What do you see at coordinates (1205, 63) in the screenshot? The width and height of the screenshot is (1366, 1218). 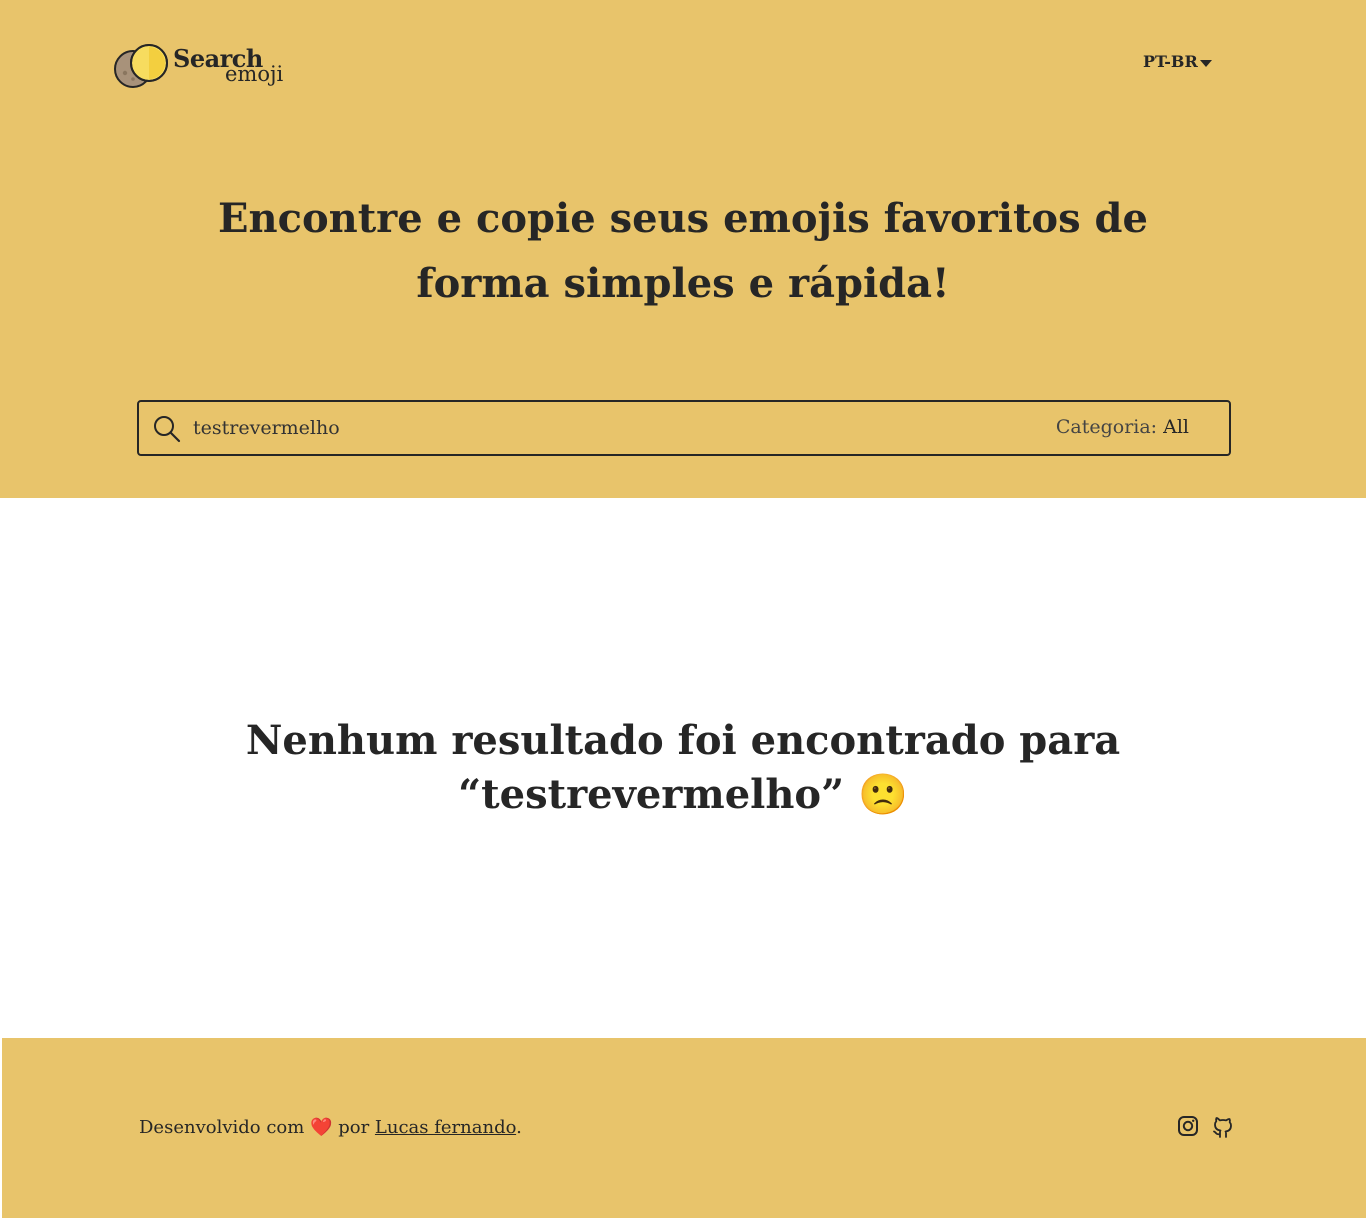 I see `chevron-down-icon` at bounding box center [1205, 63].